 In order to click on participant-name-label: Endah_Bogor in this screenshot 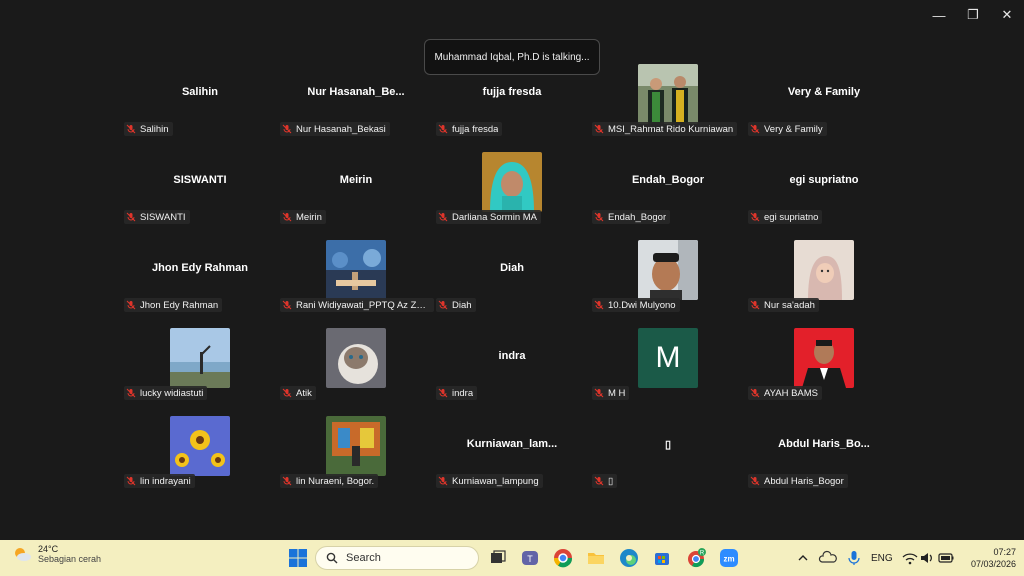, I will do `click(631, 217)`.